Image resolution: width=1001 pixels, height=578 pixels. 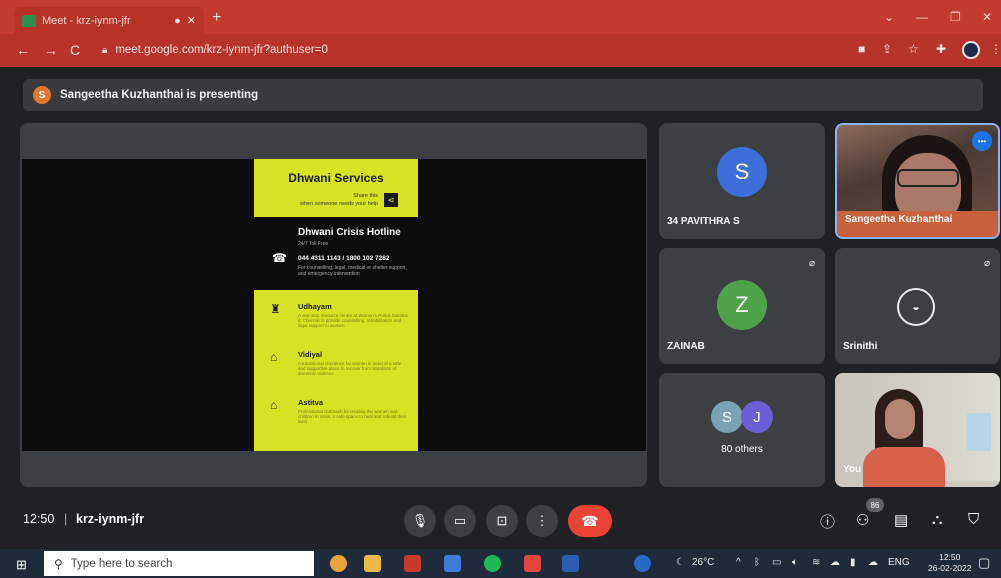 What do you see at coordinates (889, 17) in the screenshot?
I see `tab-search-icon: ⌄` at bounding box center [889, 17].